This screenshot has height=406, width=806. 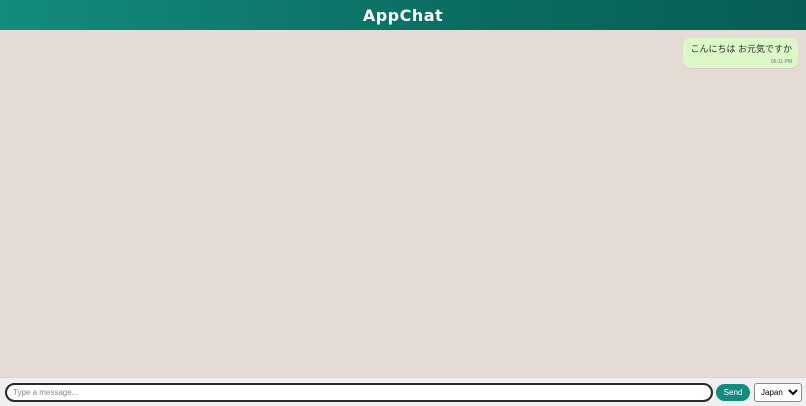 What do you see at coordinates (778, 392) in the screenshot?
I see `language-select: Japanese` at bounding box center [778, 392].